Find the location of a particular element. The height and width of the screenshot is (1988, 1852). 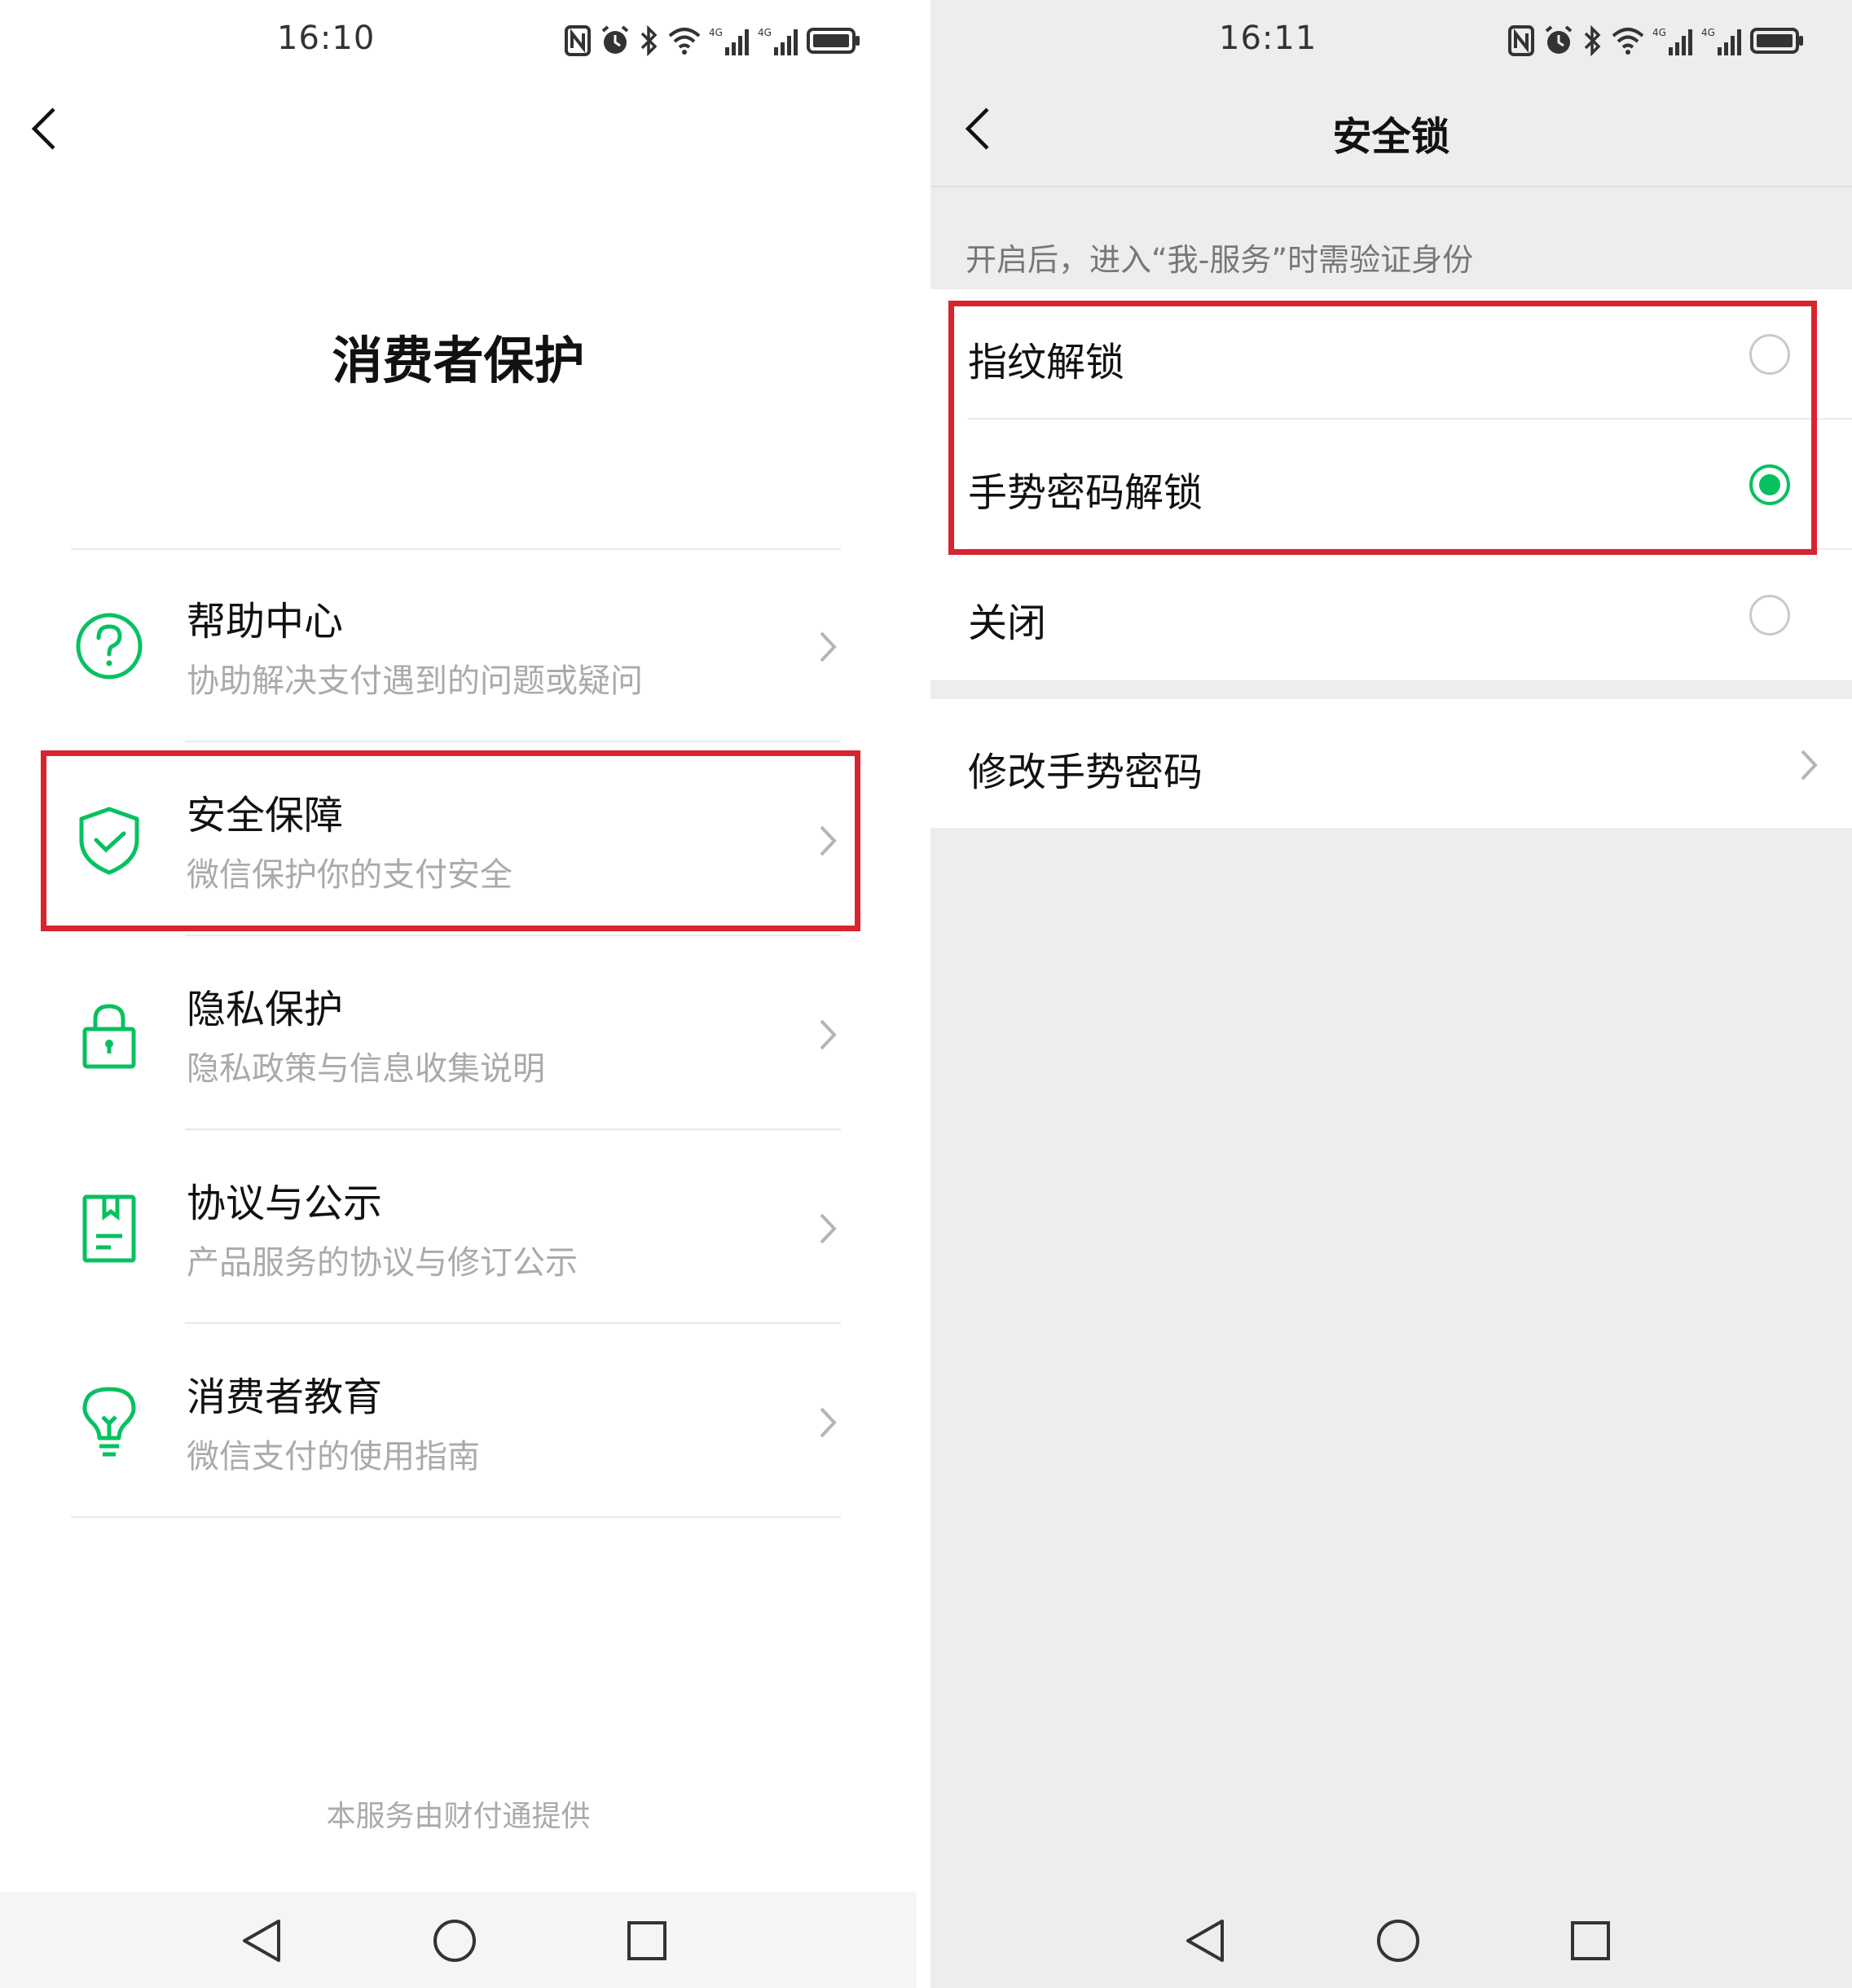

status-time: 16:10 is located at coordinates (327, 38).